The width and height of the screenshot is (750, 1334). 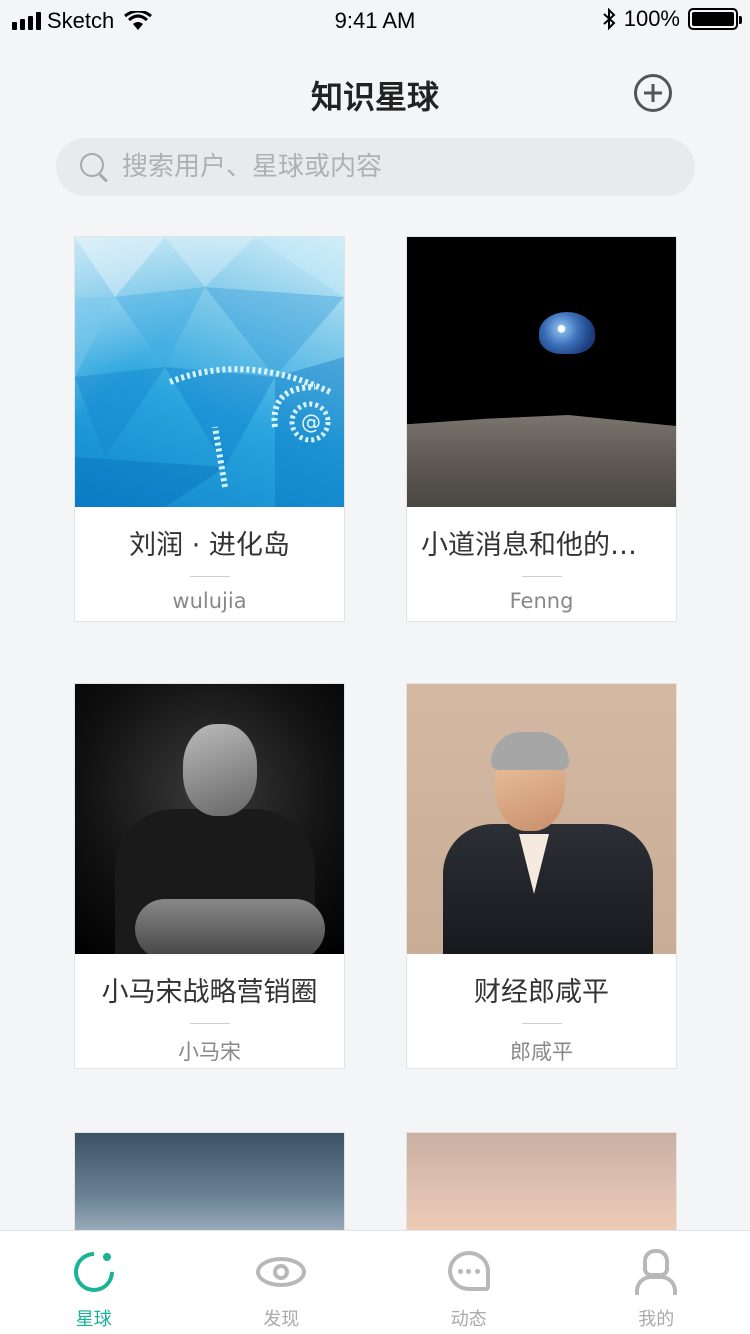 I want to click on chat-icon, so click(x=469, y=1272).